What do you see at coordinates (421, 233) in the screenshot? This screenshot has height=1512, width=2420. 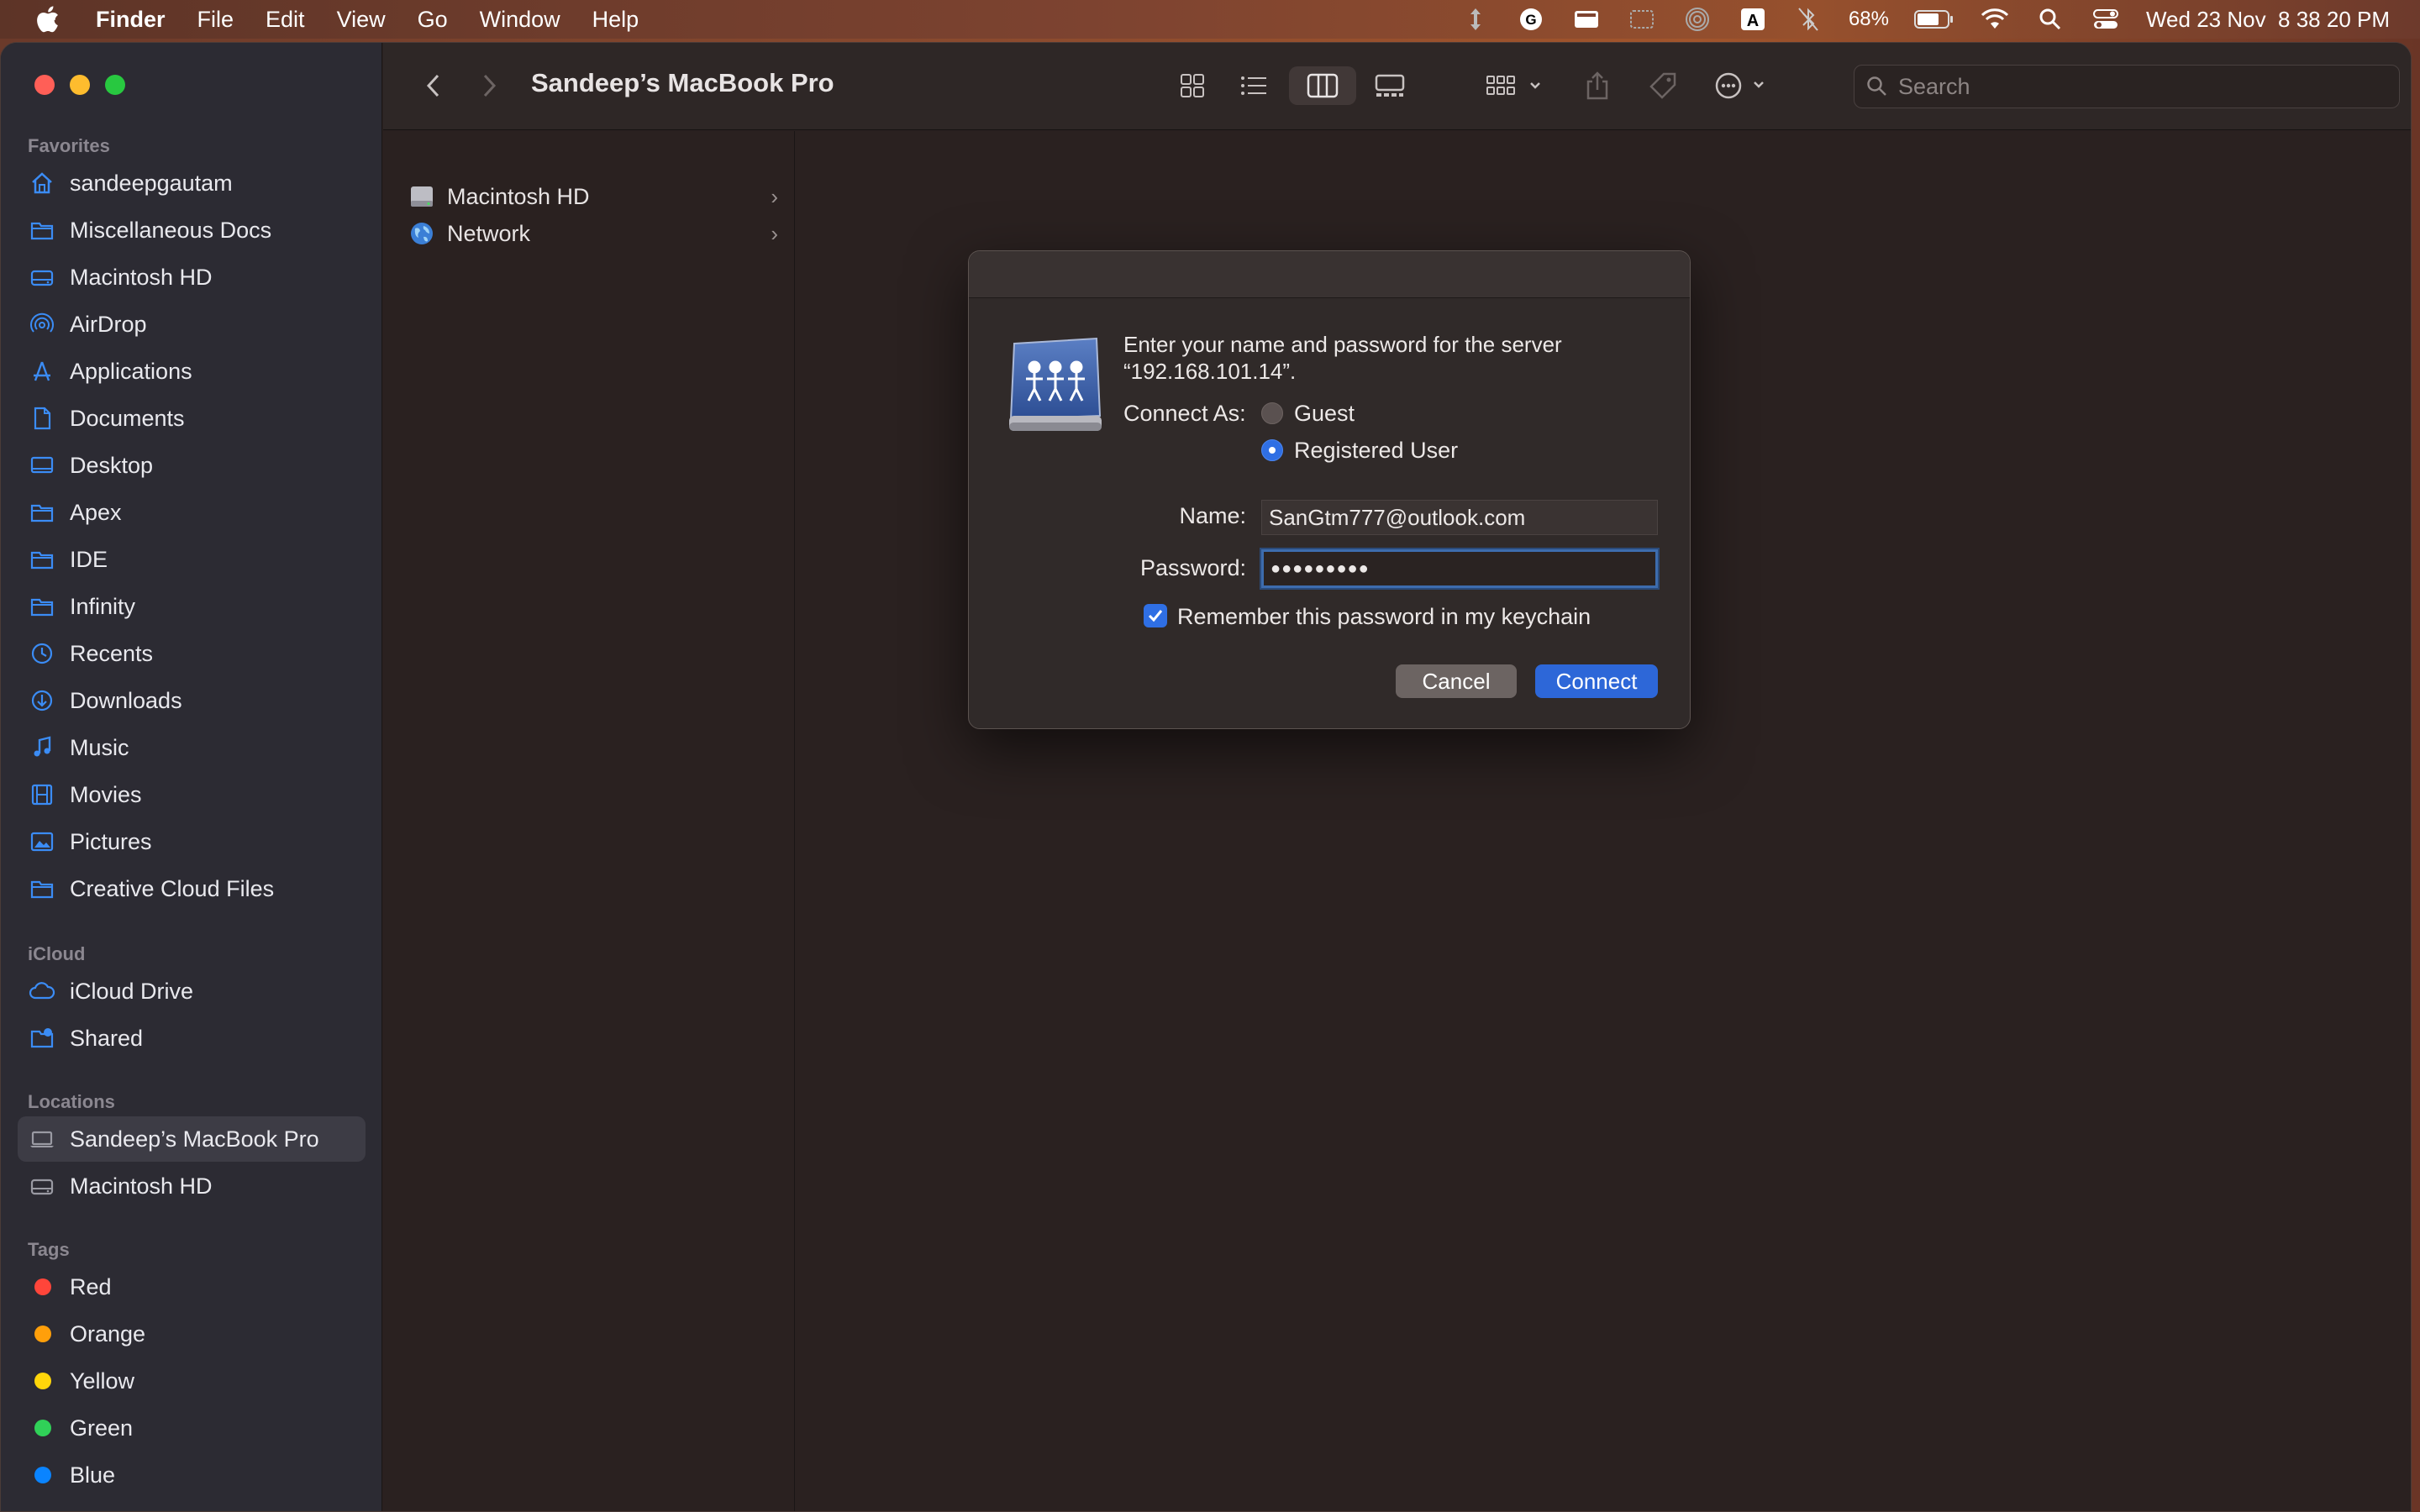 I see `globe-icon` at bounding box center [421, 233].